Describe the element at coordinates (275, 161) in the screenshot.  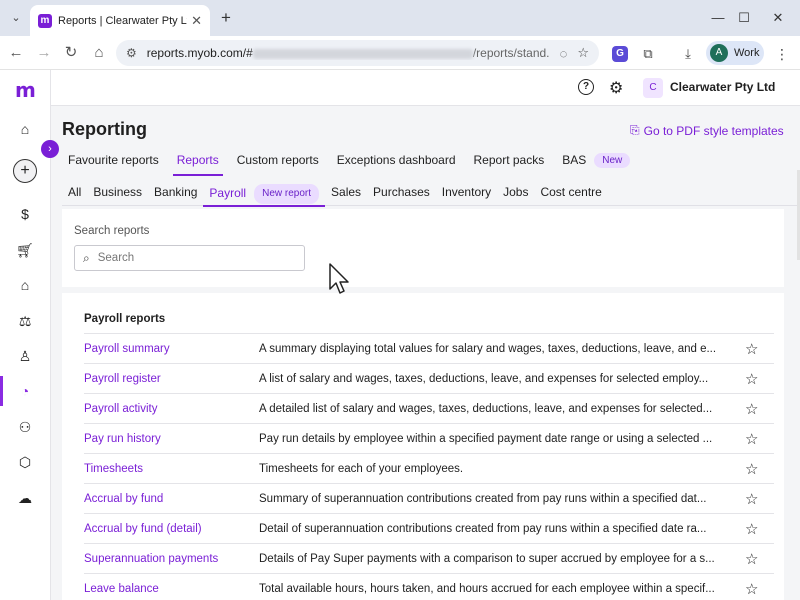
I see `tab-custom-reports: Custom reports` at that location.